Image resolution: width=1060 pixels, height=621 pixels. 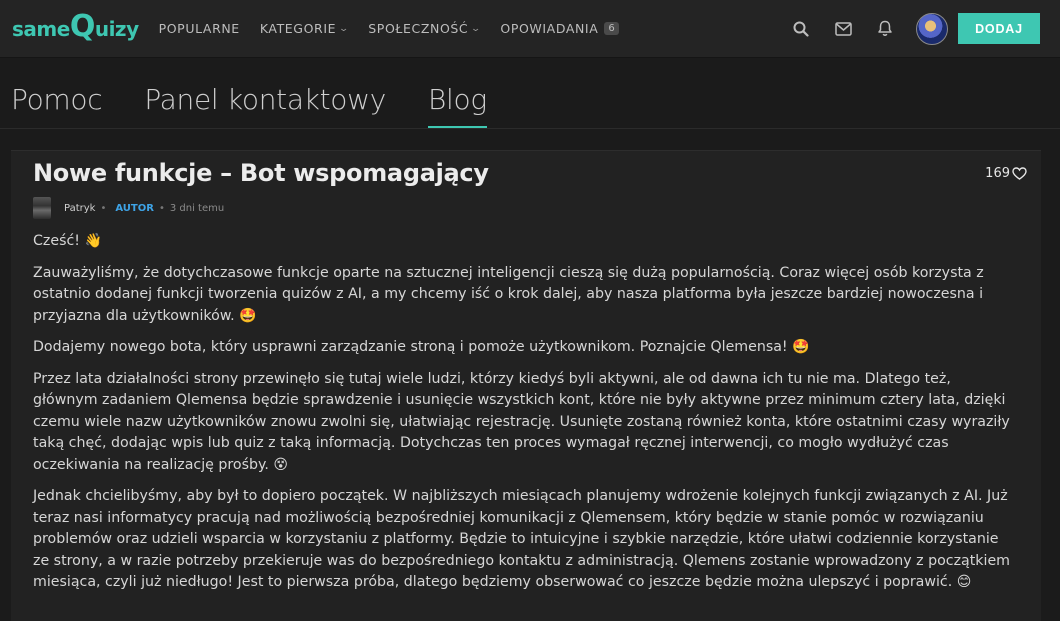 I want to click on messages-button, so click(x=843, y=28).